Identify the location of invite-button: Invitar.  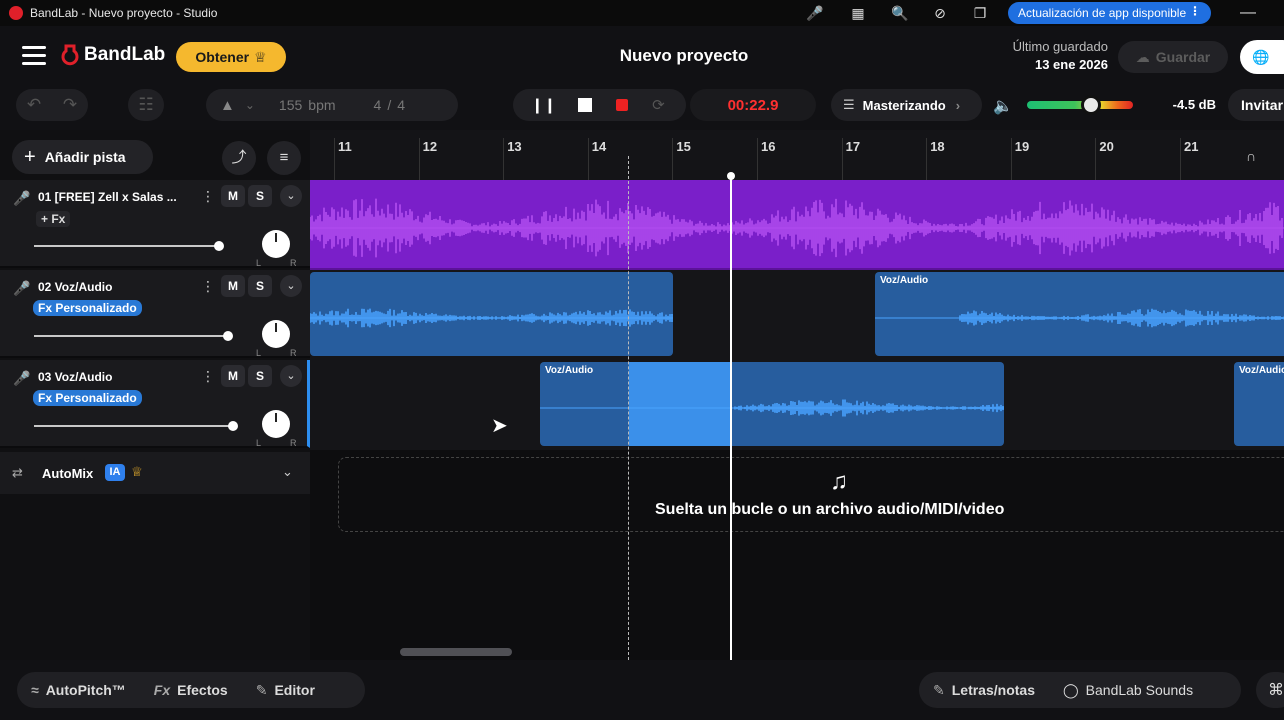
(1256, 105).